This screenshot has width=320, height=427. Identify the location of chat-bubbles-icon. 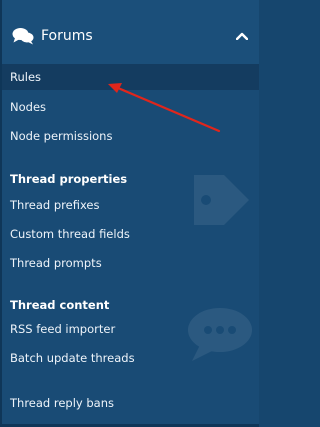
(23, 36).